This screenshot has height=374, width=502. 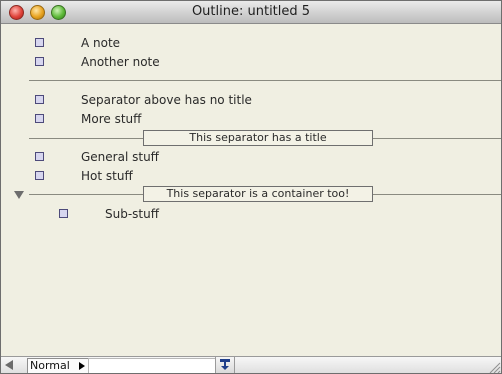 I want to click on window-title: Outline: untitled 5, so click(x=251, y=11).